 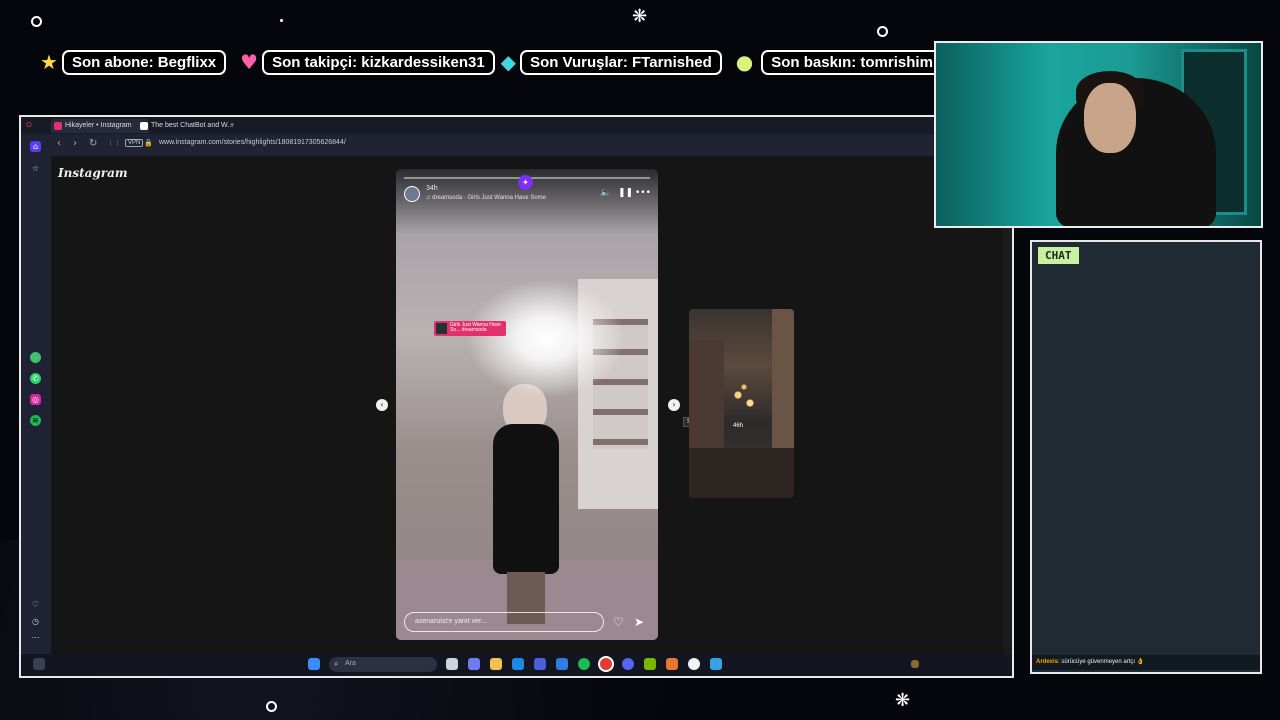 What do you see at coordinates (336, 663) in the screenshot?
I see `search-icon: ⌕` at bounding box center [336, 663].